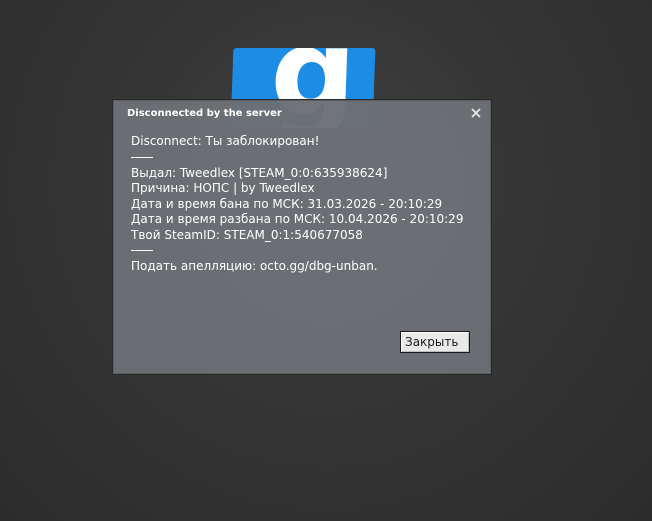 Image resolution: width=652 pixels, height=521 pixels. What do you see at coordinates (204, 113) in the screenshot?
I see `dialog-title: Disconnected by the server` at bounding box center [204, 113].